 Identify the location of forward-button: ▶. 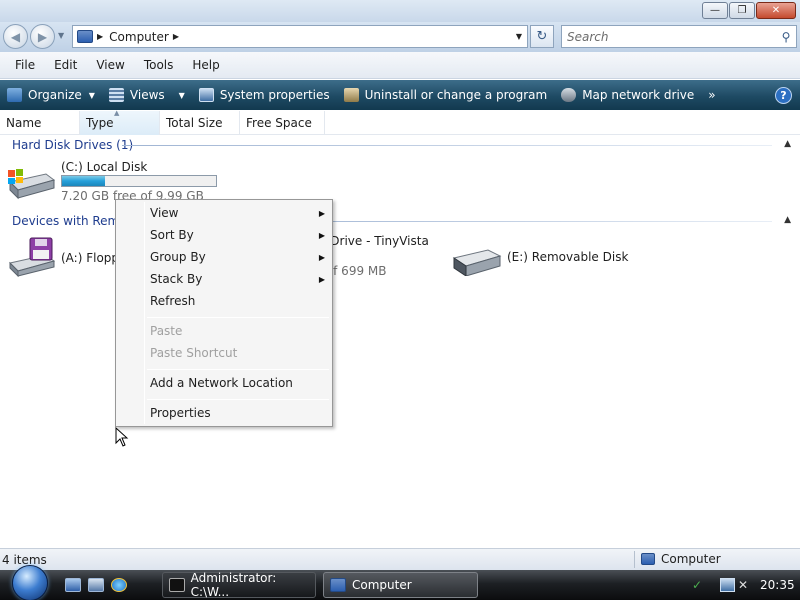
(42, 36).